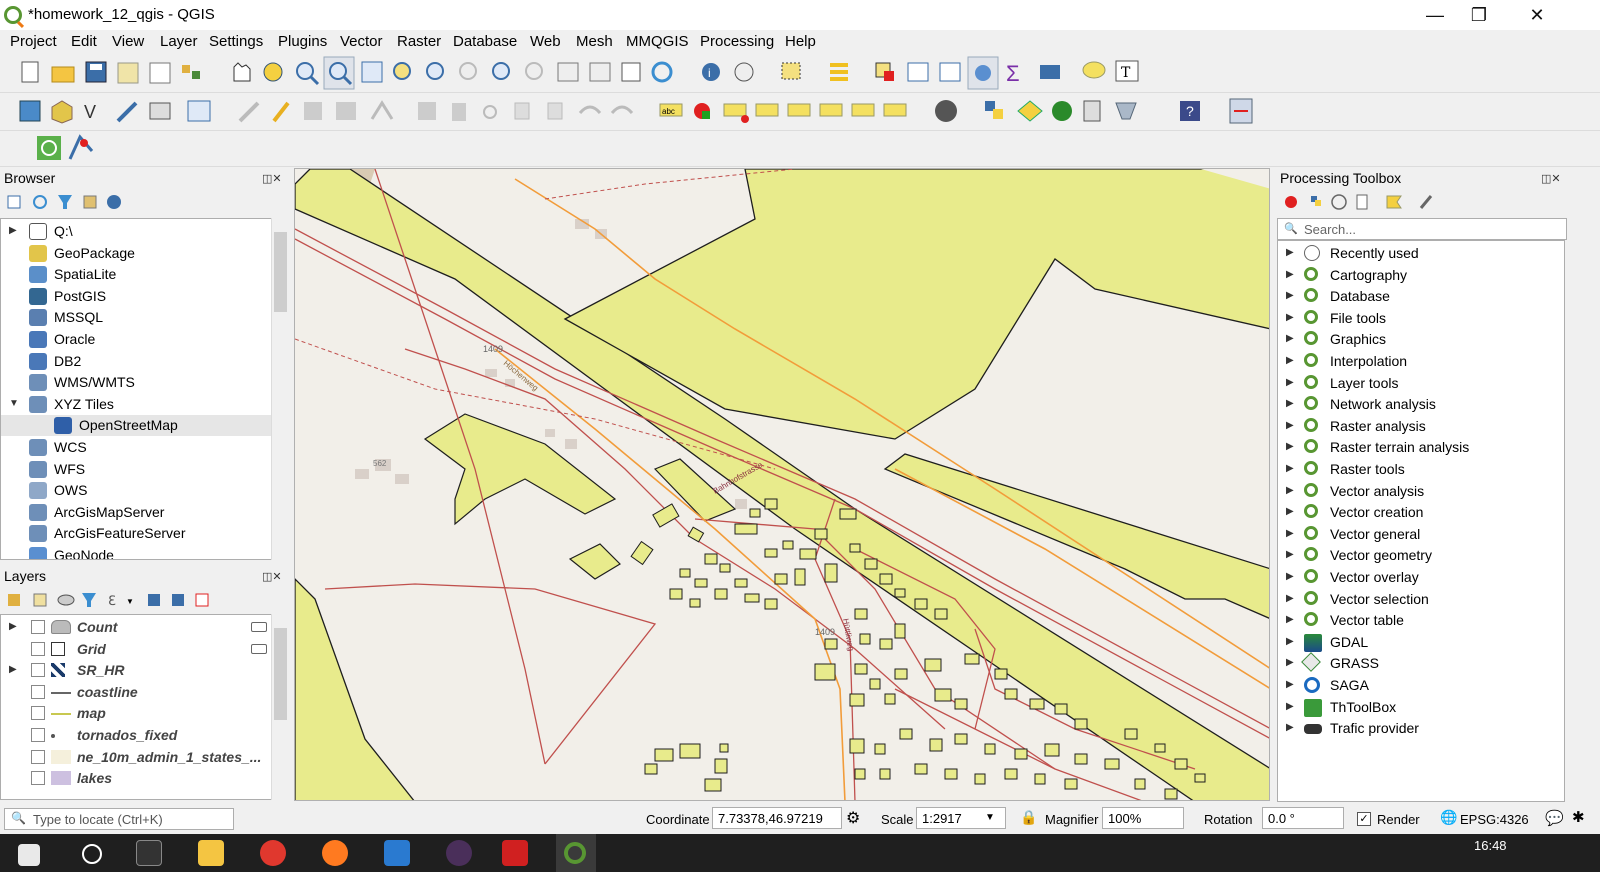  What do you see at coordinates (335, 853) in the screenshot?
I see `firefox-icon` at bounding box center [335, 853].